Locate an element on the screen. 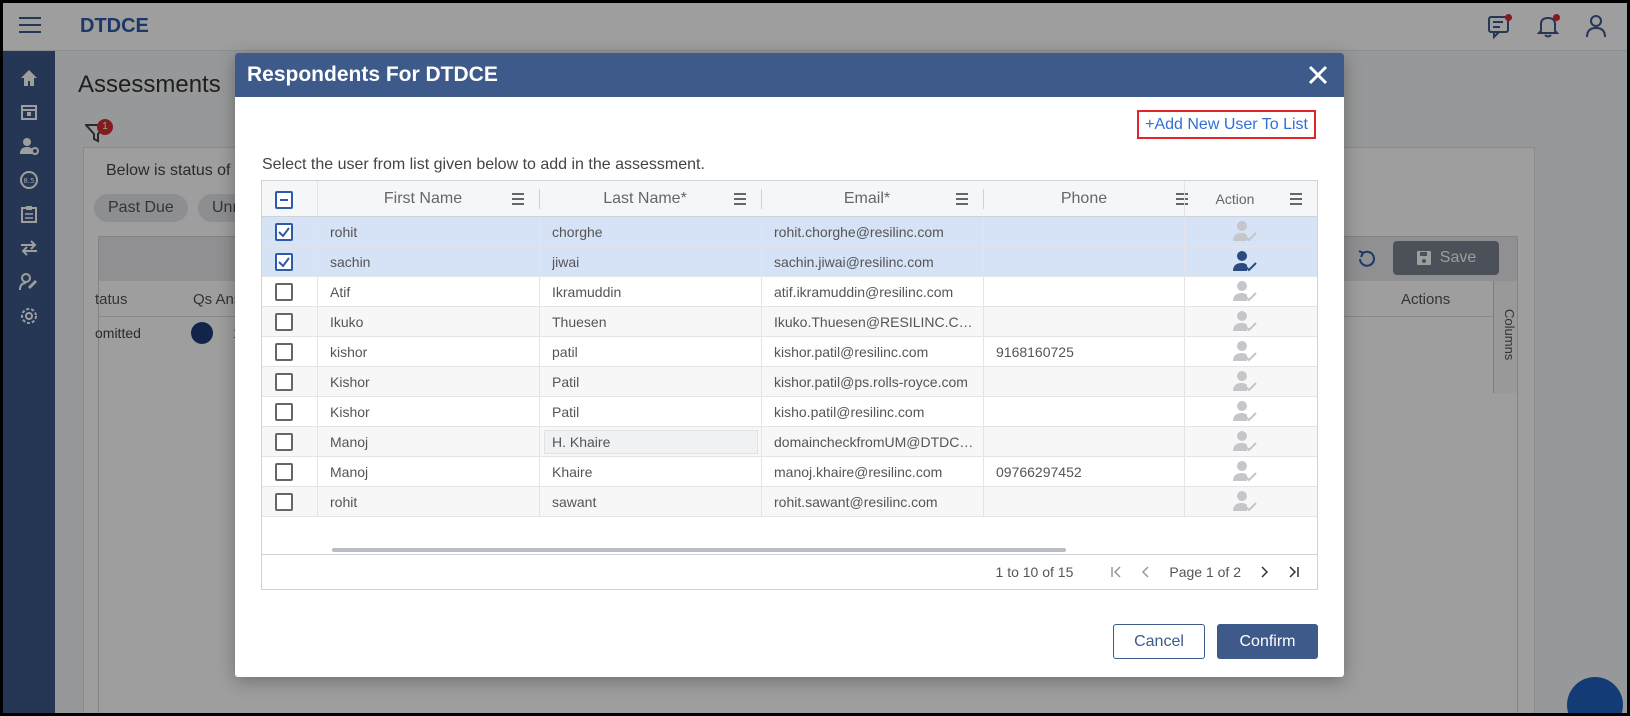 This screenshot has height=716, width=1630. last-name-cell: patil is located at coordinates (565, 352).